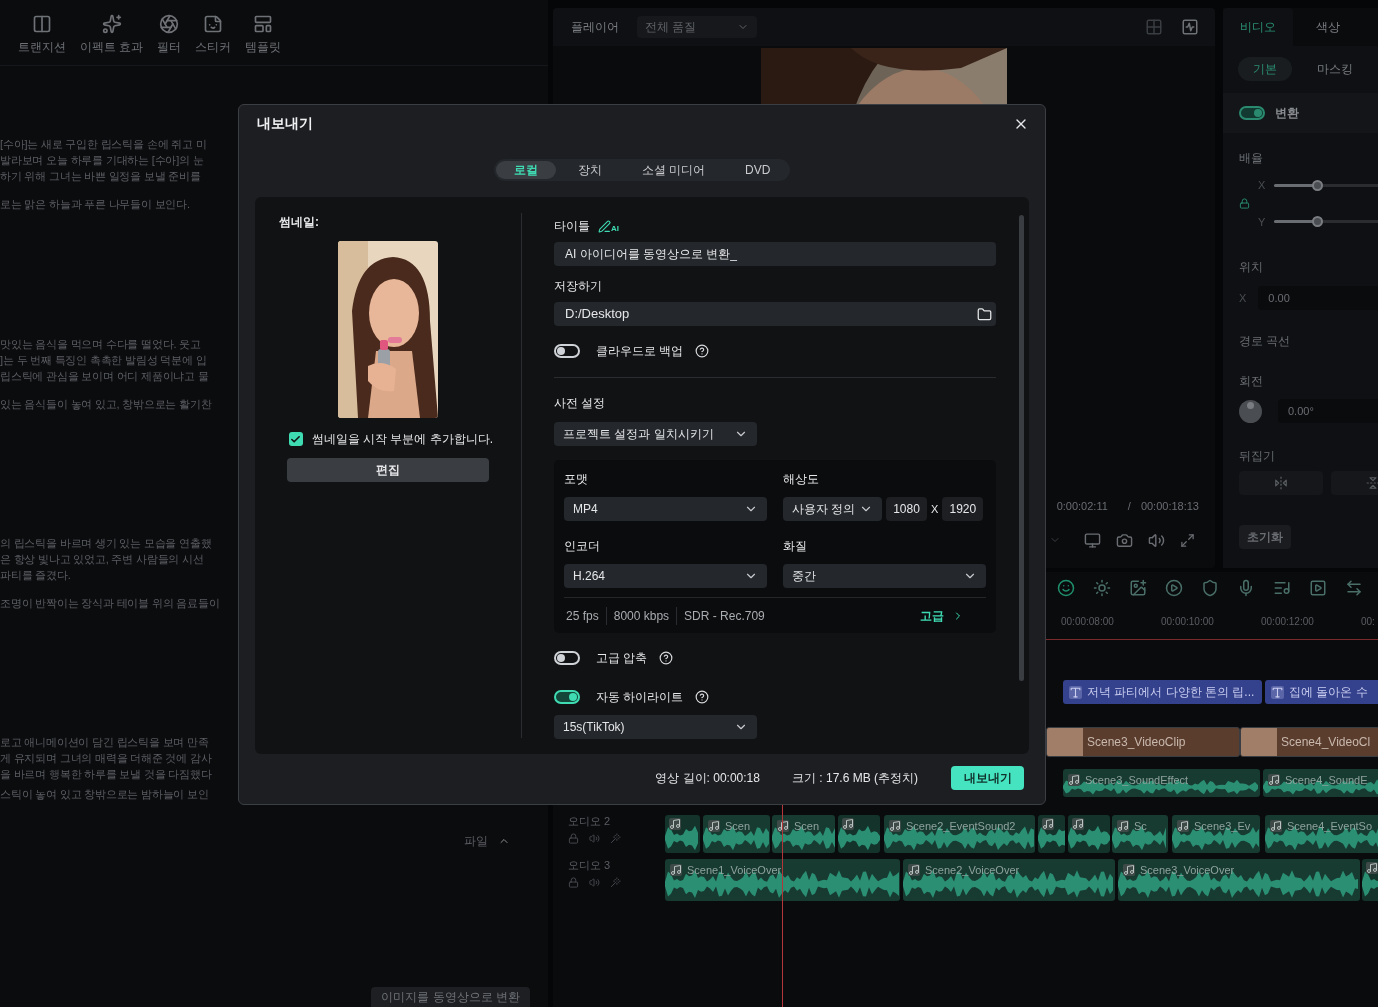 The image size is (1378, 1007). Describe the element at coordinates (1329, 826) in the screenshot. I see `clip-label: Scene4_EventSo` at that location.